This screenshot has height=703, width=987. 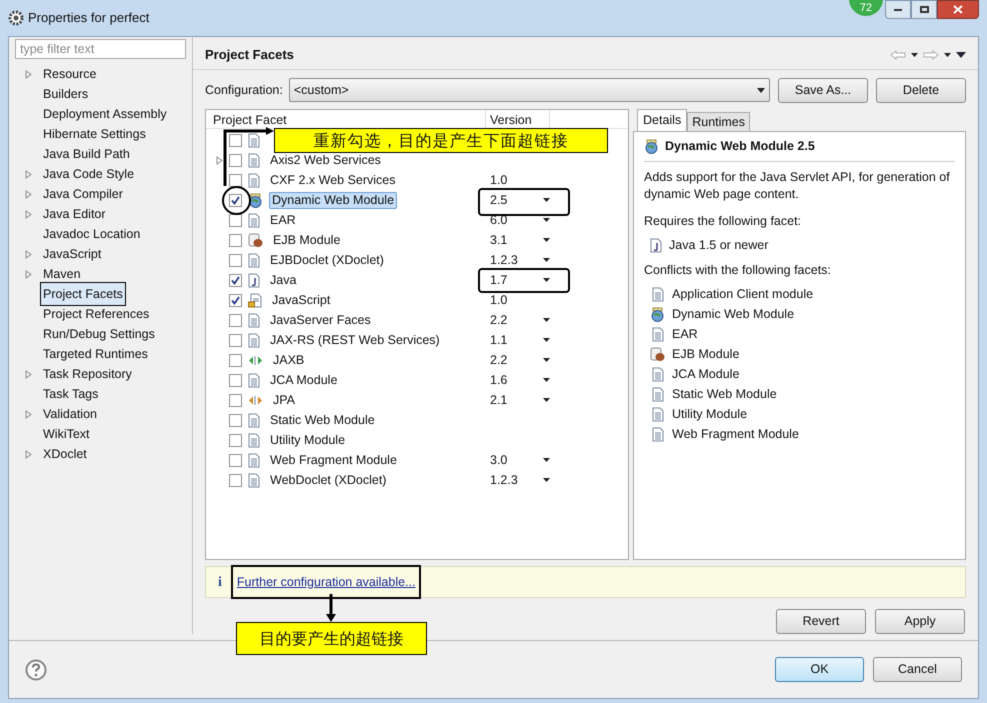 I want to click on sidebar-item: XDoclet, so click(x=65, y=454).